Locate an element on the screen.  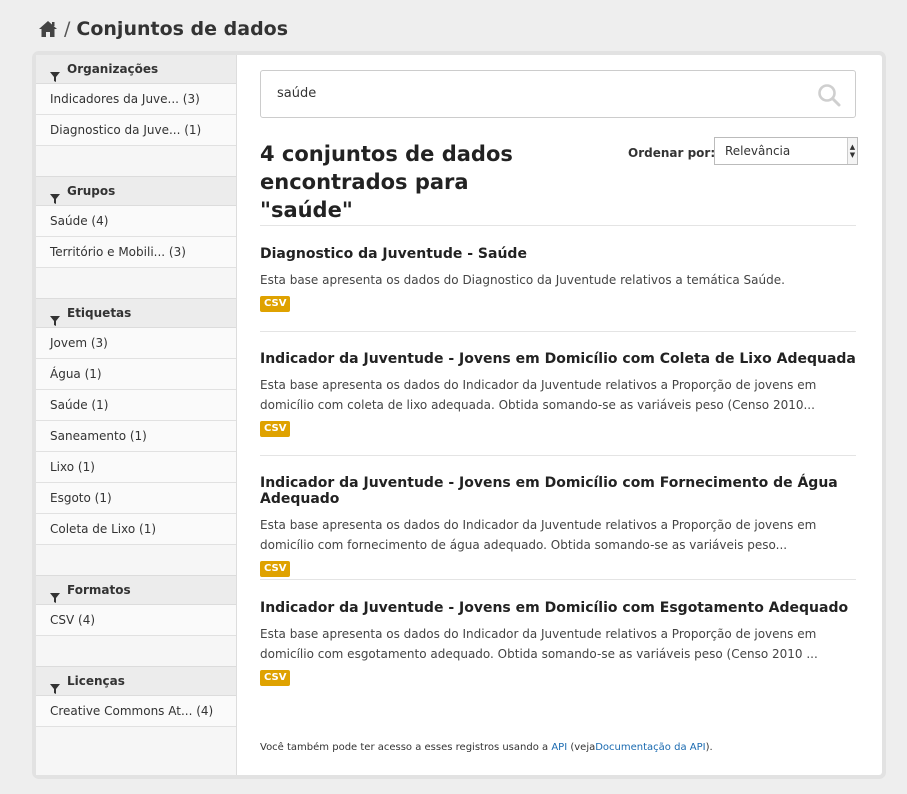
facet-heading-etiquetas: Etiquetas is located at coordinates (136, 313).